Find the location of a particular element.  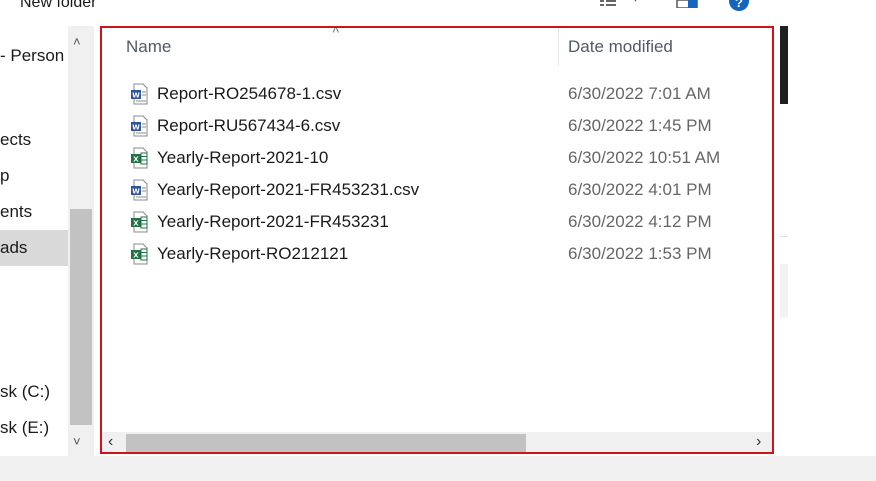

background-window-edge is located at coordinates (828, 240).